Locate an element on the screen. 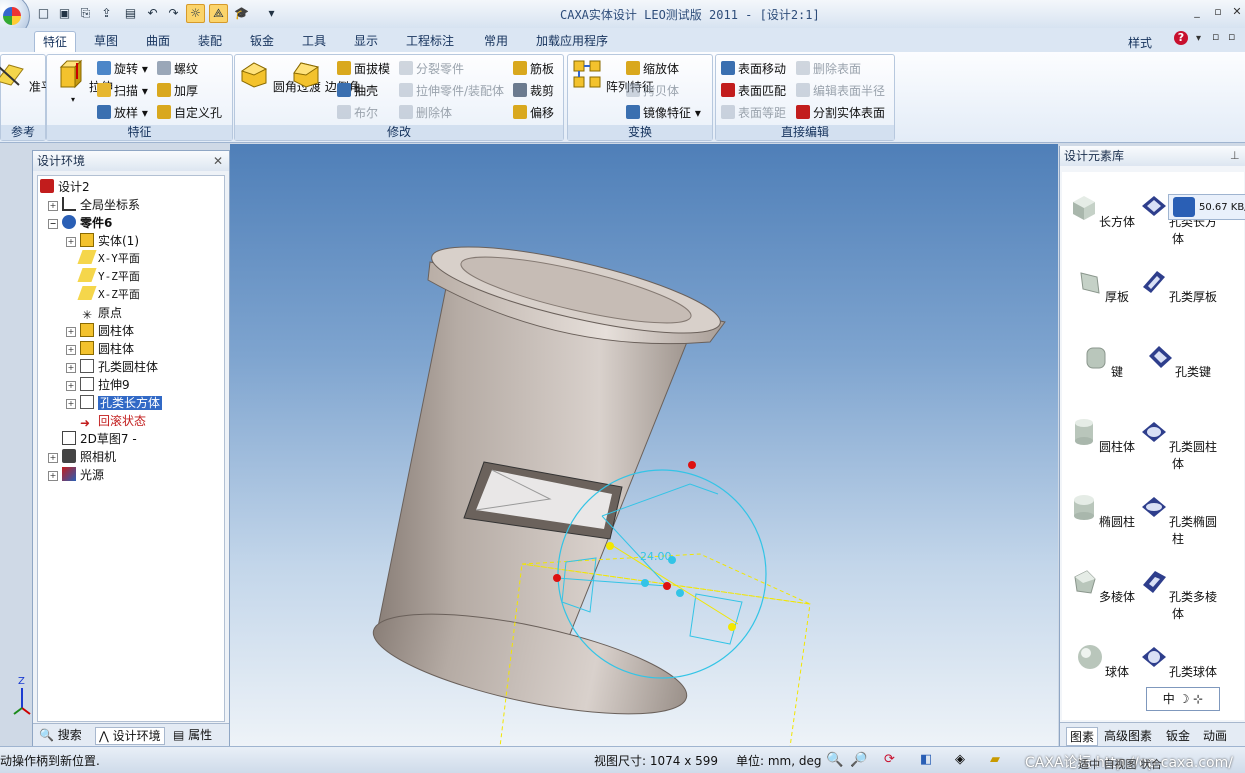 The image size is (1245, 773). delete-body-button: 删除体 is located at coordinates (425, 113).